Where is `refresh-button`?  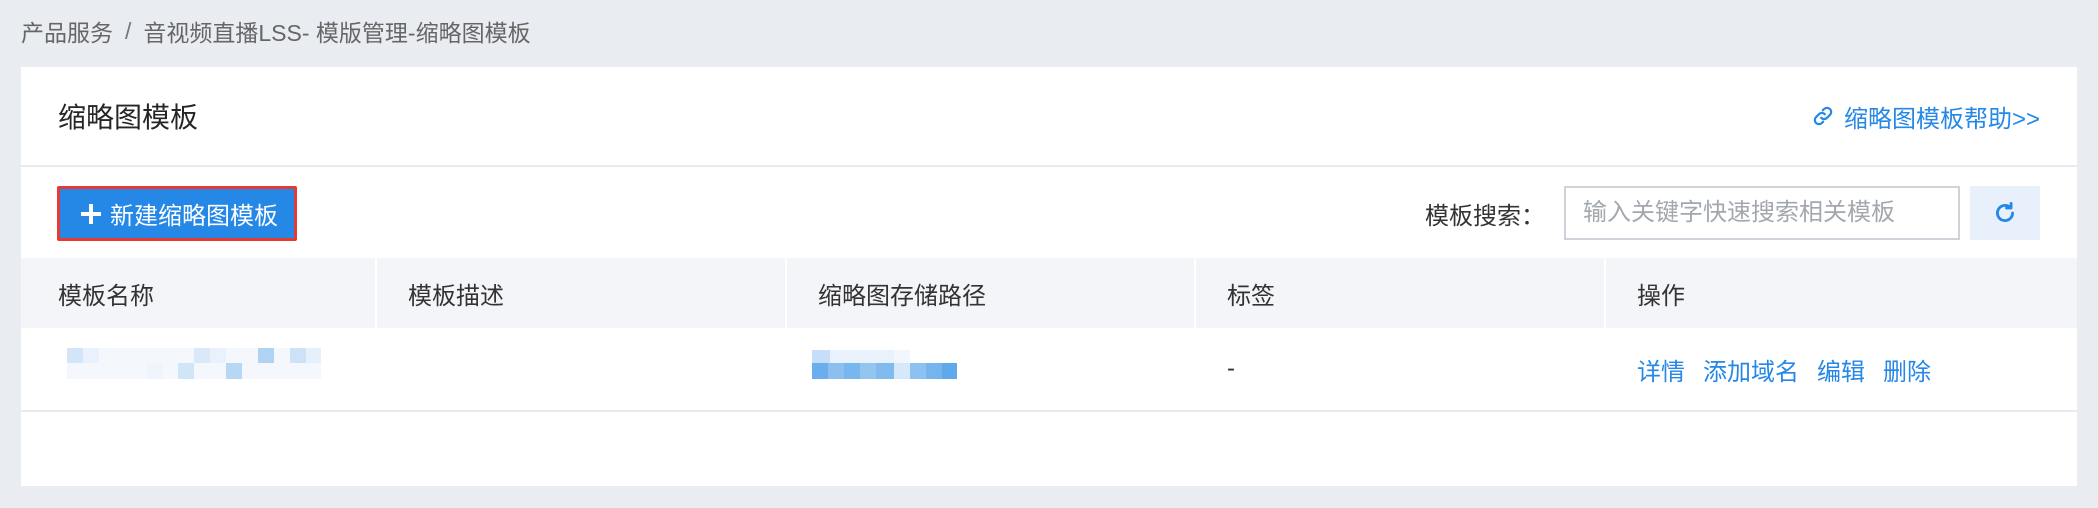
refresh-button is located at coordinates (2005, 213).